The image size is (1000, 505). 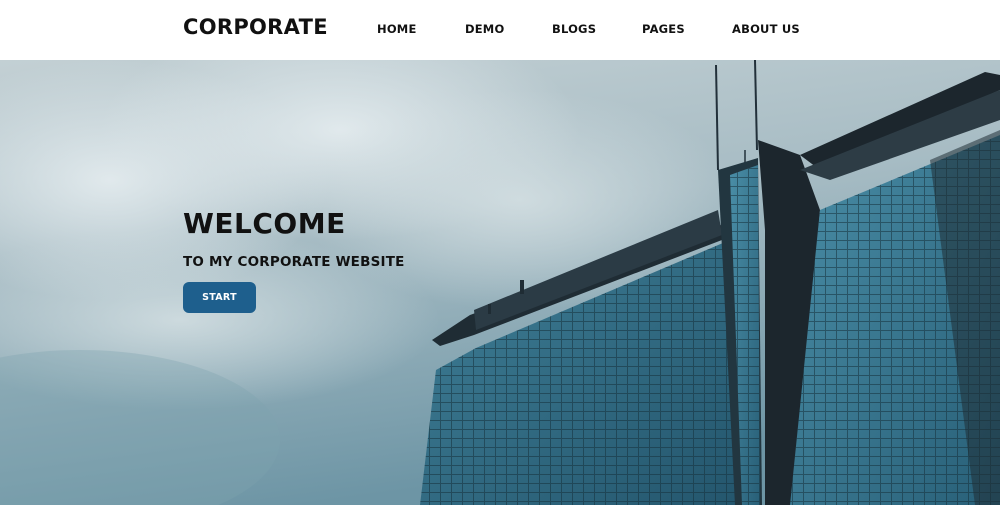 I want to click on nav-about-us-link: ABOUT US, so click(x=766, y=29).